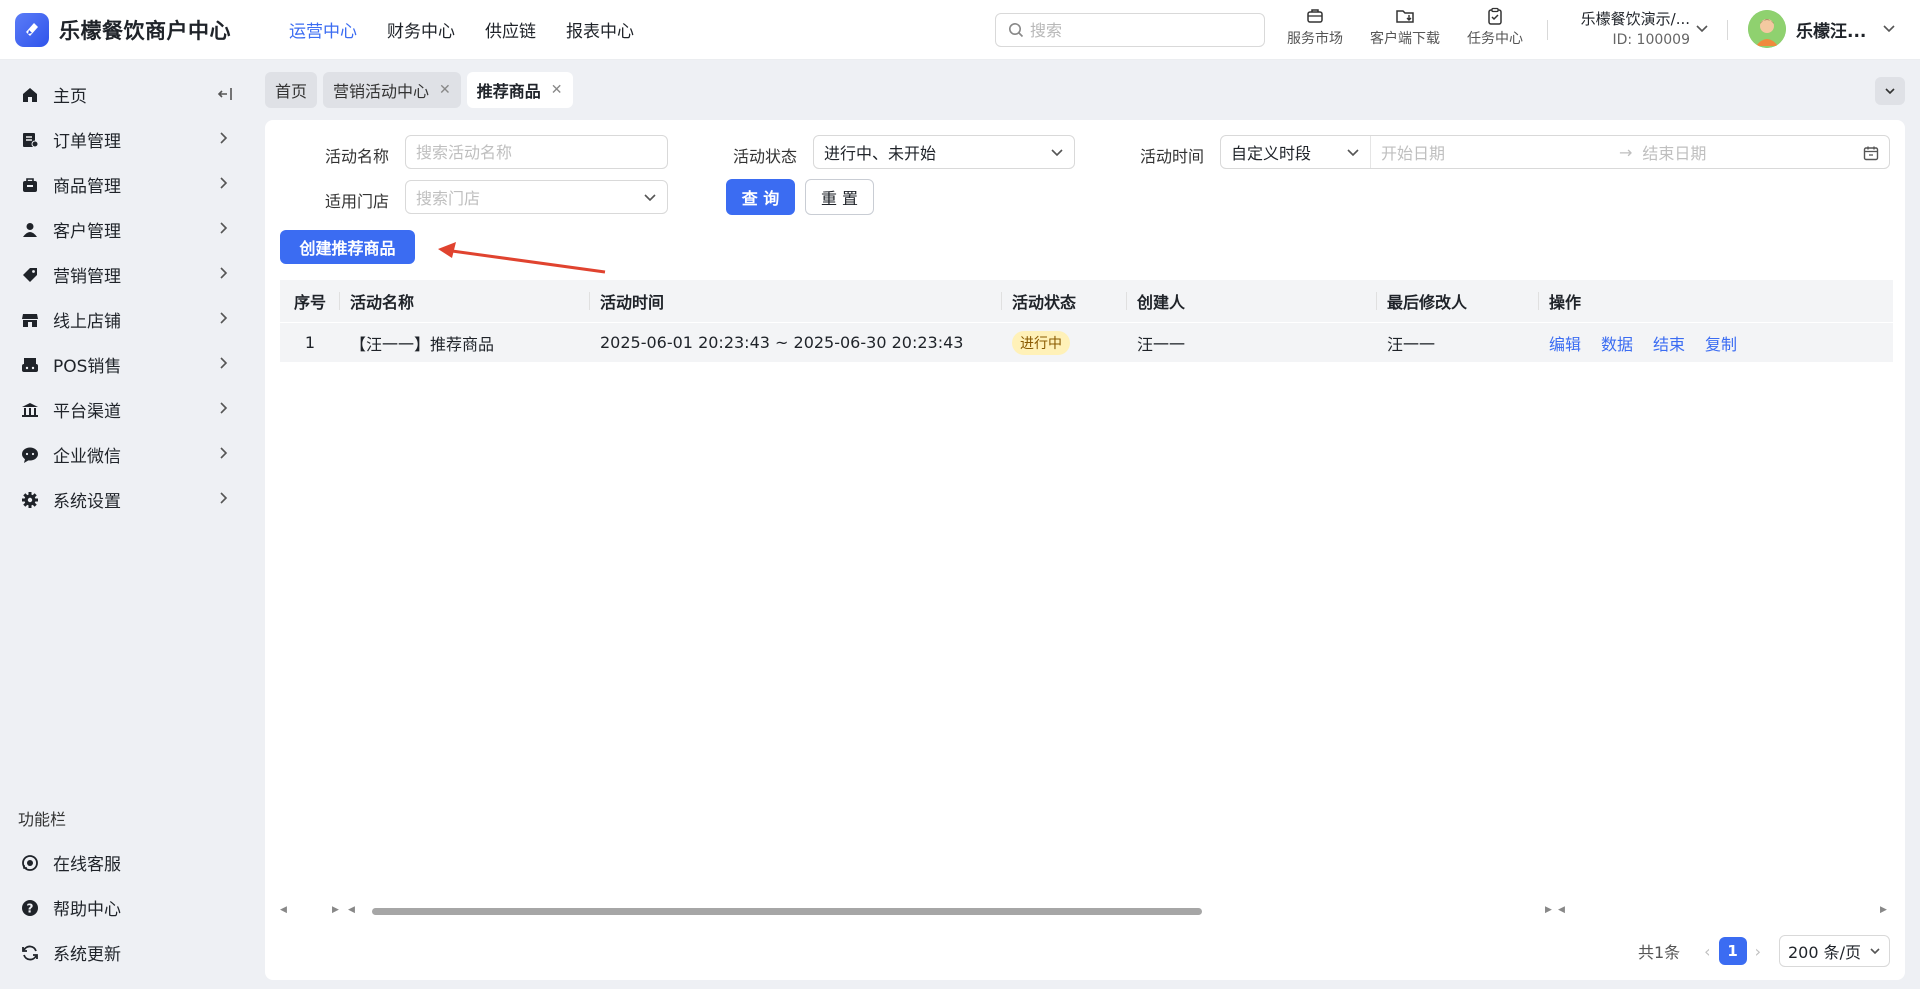 Image resolution: width=1920 pixels, height=989 pixels. Describe the element at coordinates (1405, 39) in the screenshot. I see `client-download-label: 客户端下载` at that location.